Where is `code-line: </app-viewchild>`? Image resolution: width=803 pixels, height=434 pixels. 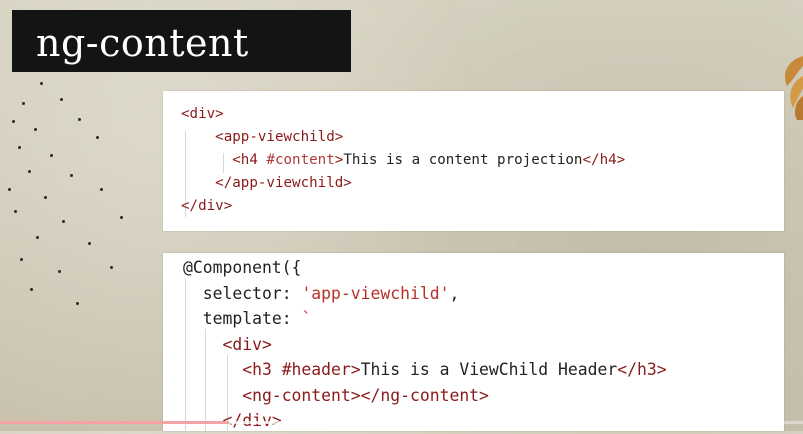
code-line: </app-viewchild> is located at coordinates (403, 183).